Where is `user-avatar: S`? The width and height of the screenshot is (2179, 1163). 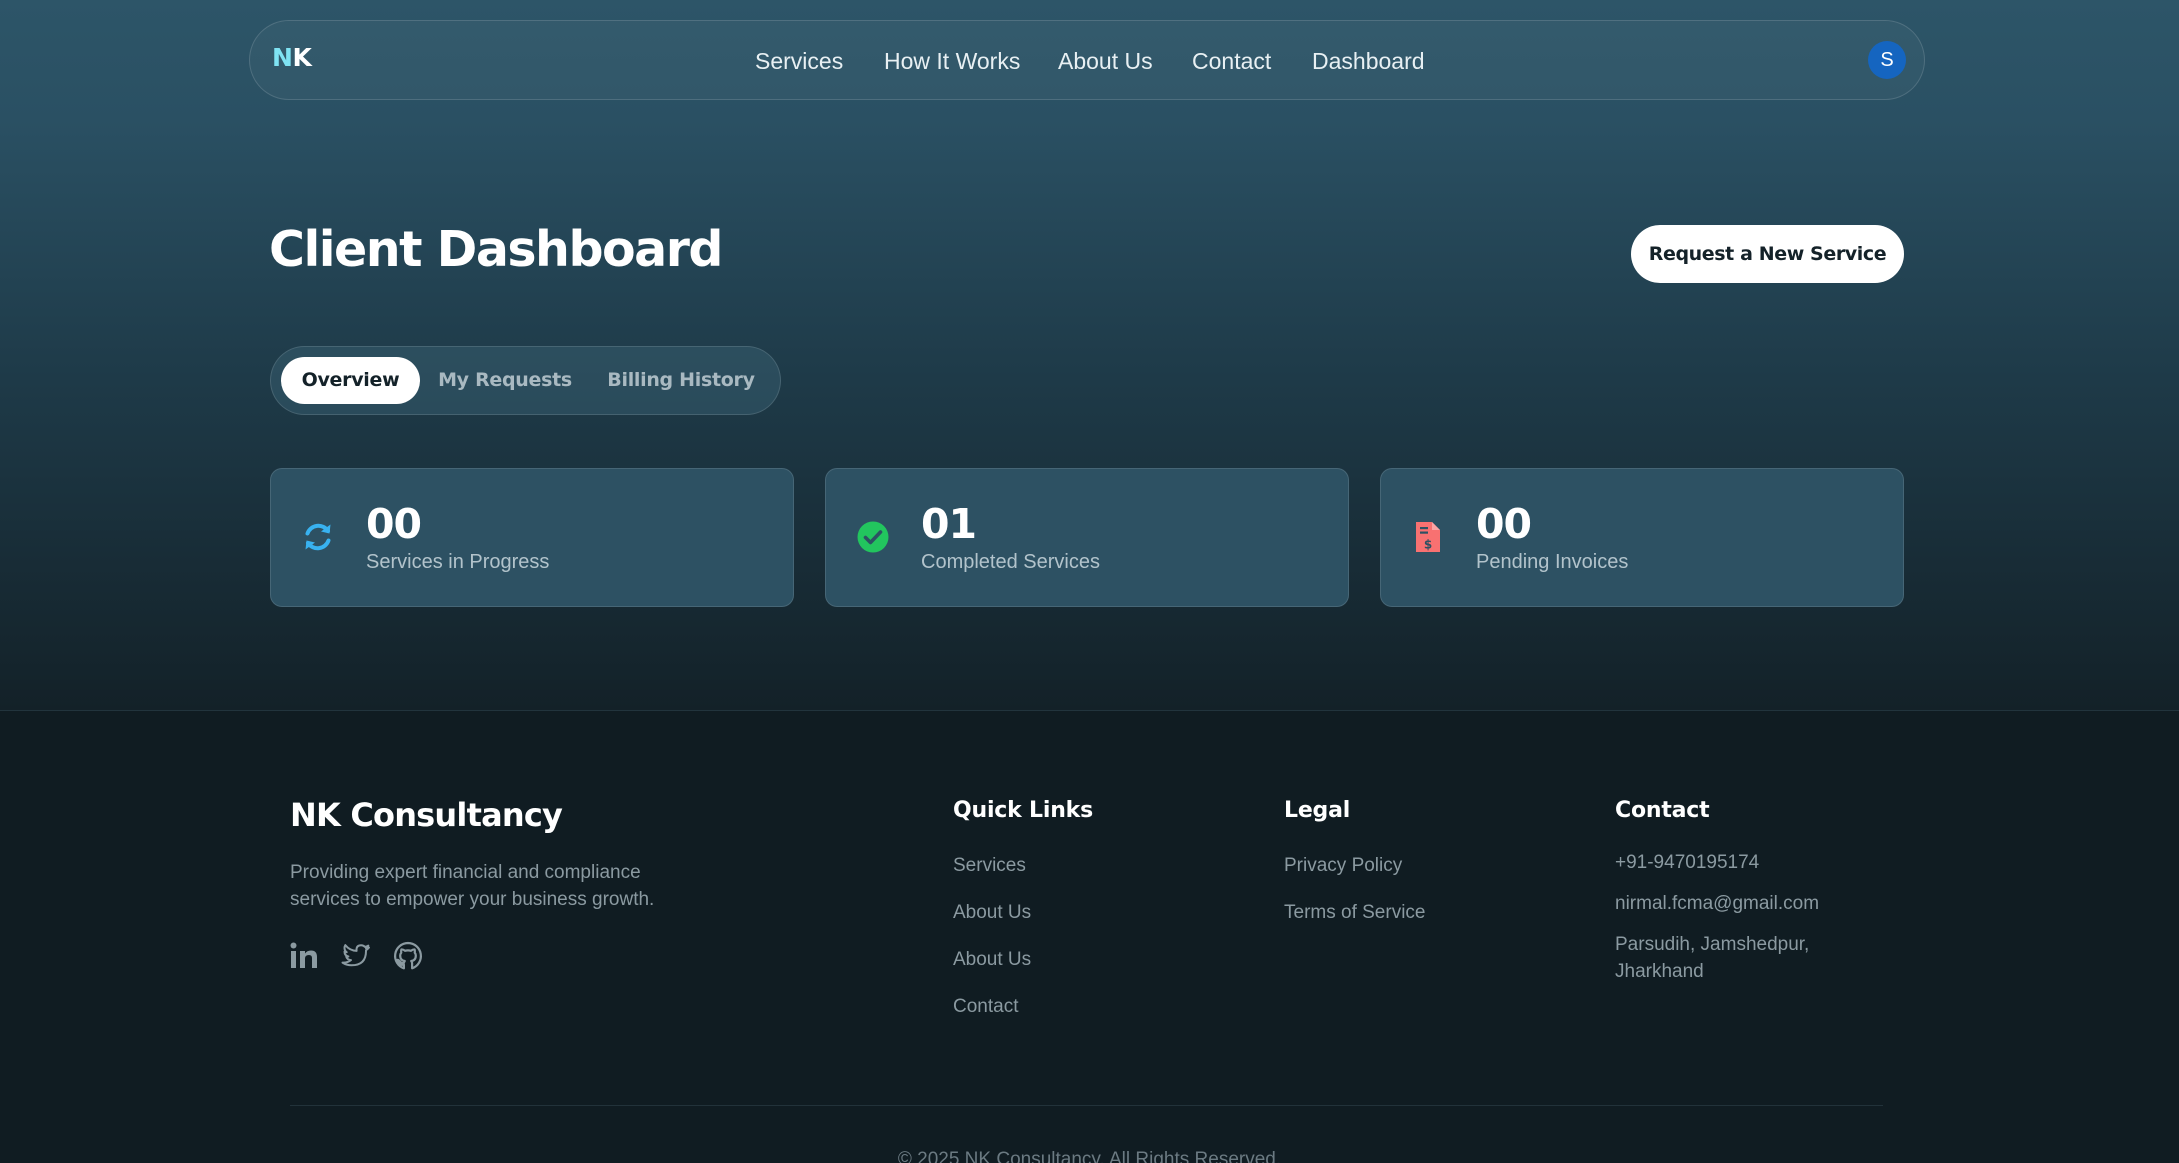 user-avatar: S is located at coordinates (1887, 60).